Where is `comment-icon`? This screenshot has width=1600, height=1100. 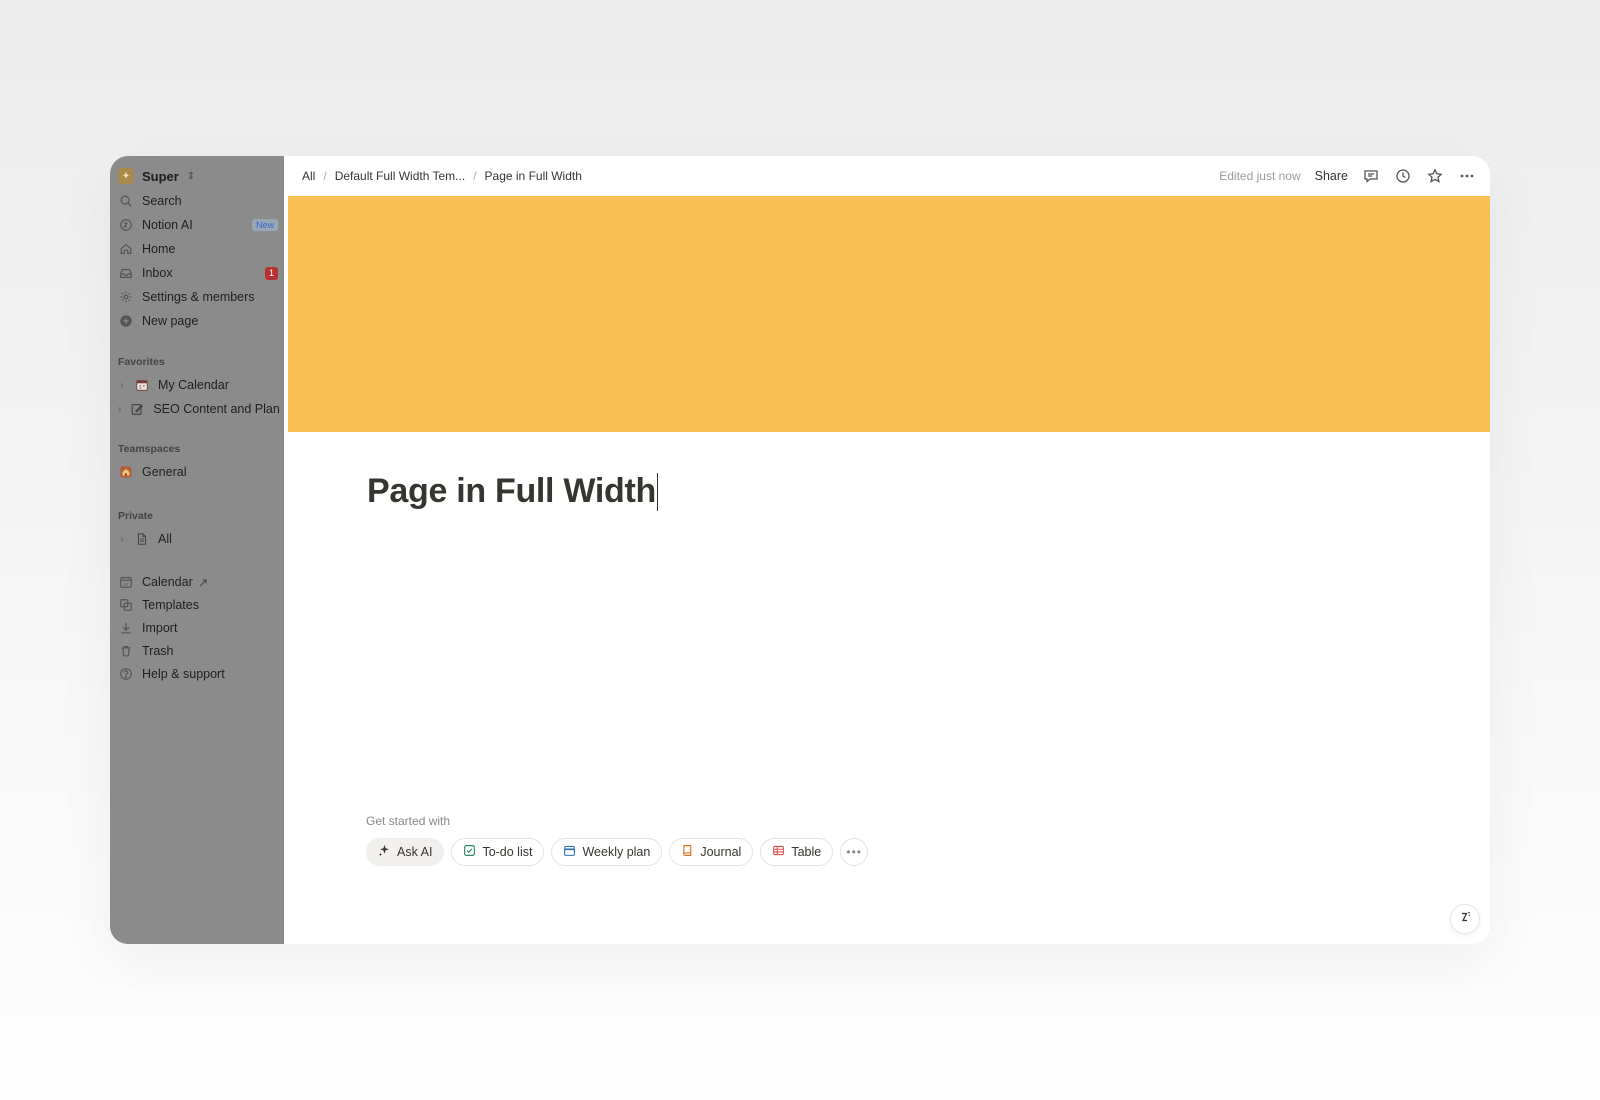
comment-icon is located at coordinates (1371, 176).